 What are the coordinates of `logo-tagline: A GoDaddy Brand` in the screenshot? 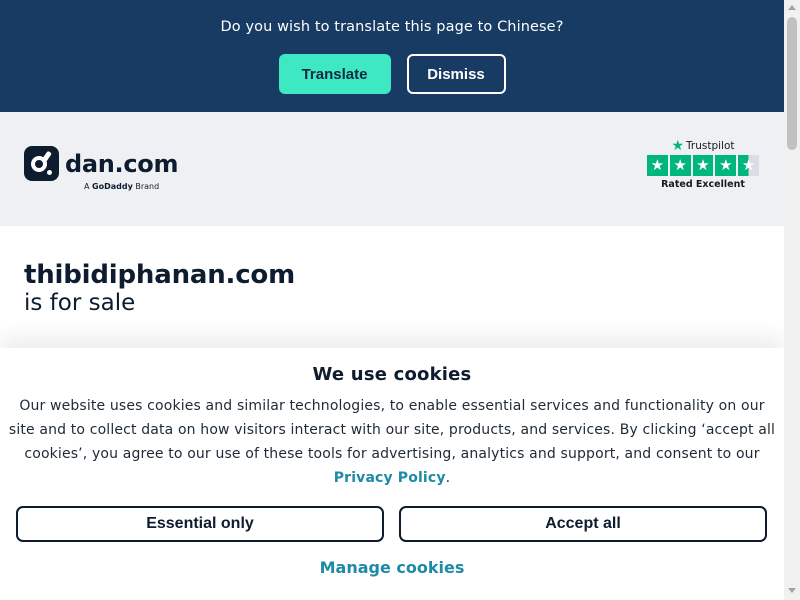 It's located at (121, 186).